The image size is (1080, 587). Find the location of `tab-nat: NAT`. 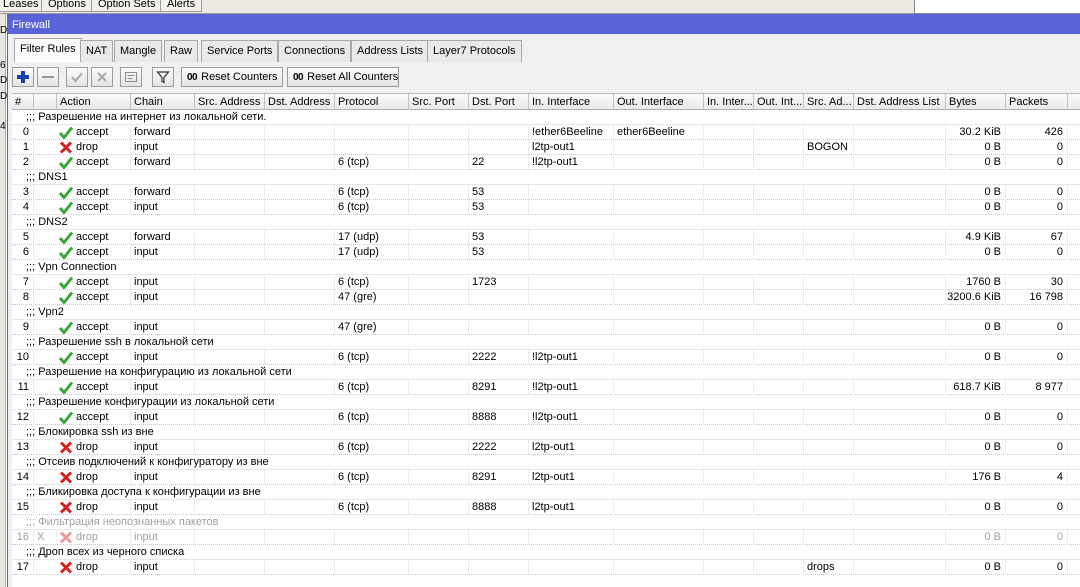

tab-nat: NAT is located at coordinates (97, 51).